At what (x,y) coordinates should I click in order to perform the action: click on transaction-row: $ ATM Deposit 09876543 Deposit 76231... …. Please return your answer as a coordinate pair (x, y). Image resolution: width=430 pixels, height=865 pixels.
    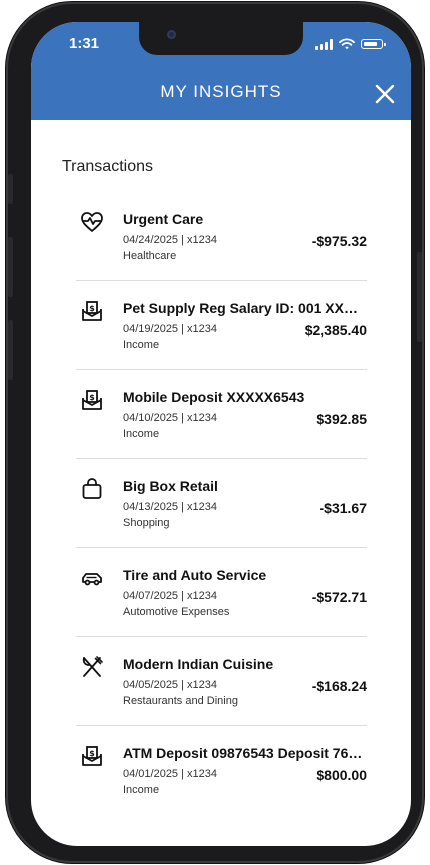
    Looking at the image, I should click on (221, 770).